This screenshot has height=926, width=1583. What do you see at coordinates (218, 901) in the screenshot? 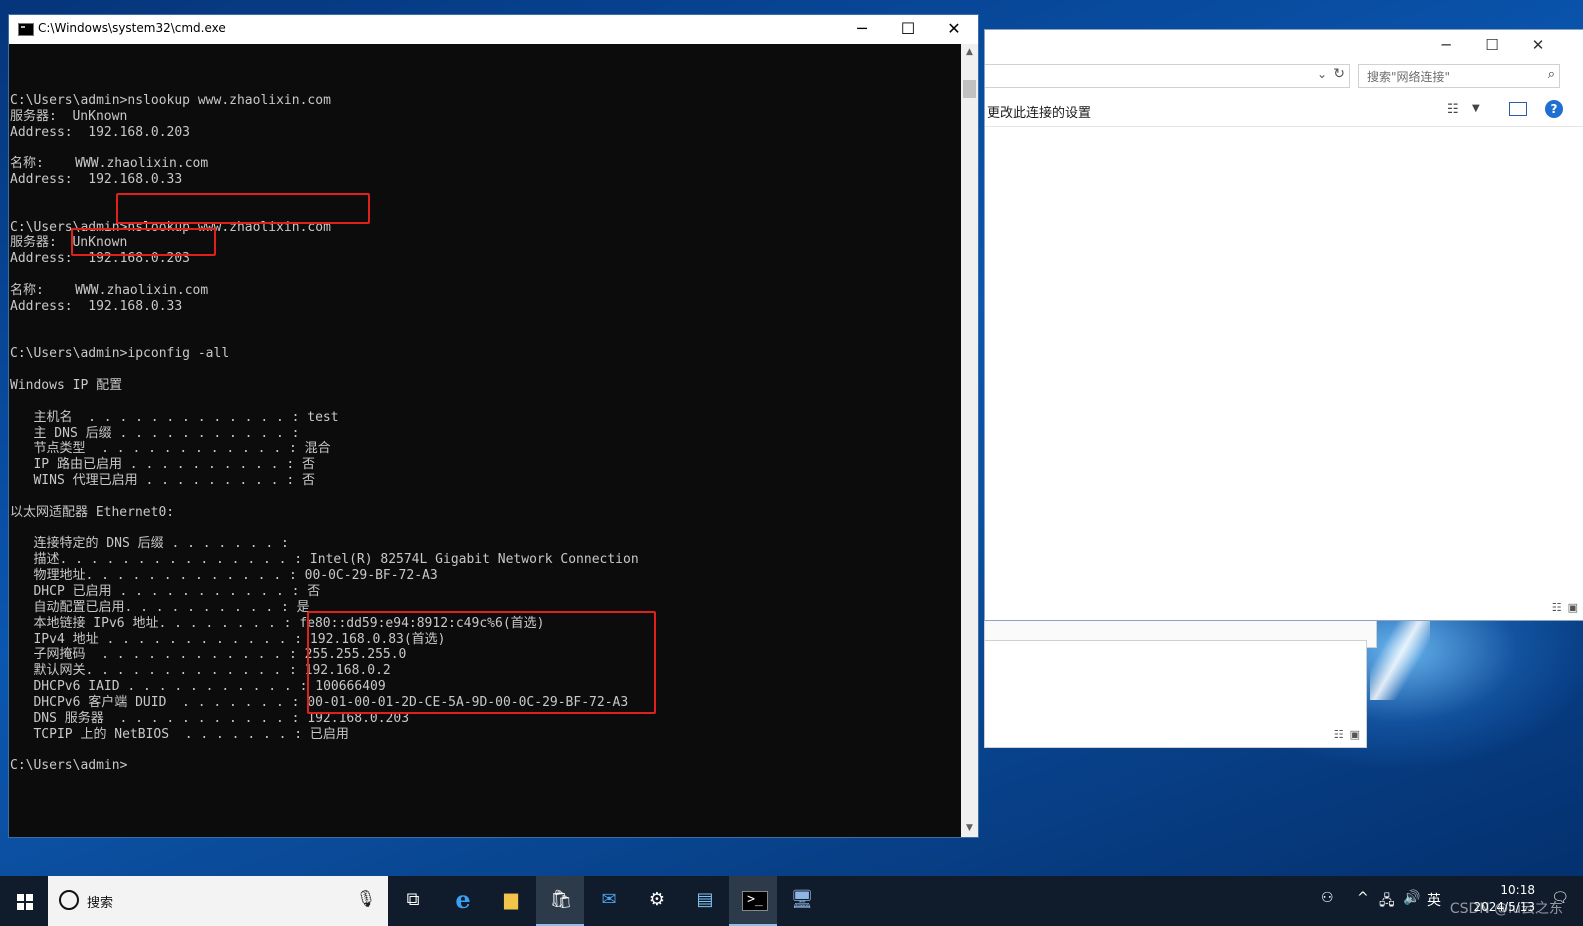
I see `taskbar-search-box: 搜索 🎙` at bounding box center [218, 901].